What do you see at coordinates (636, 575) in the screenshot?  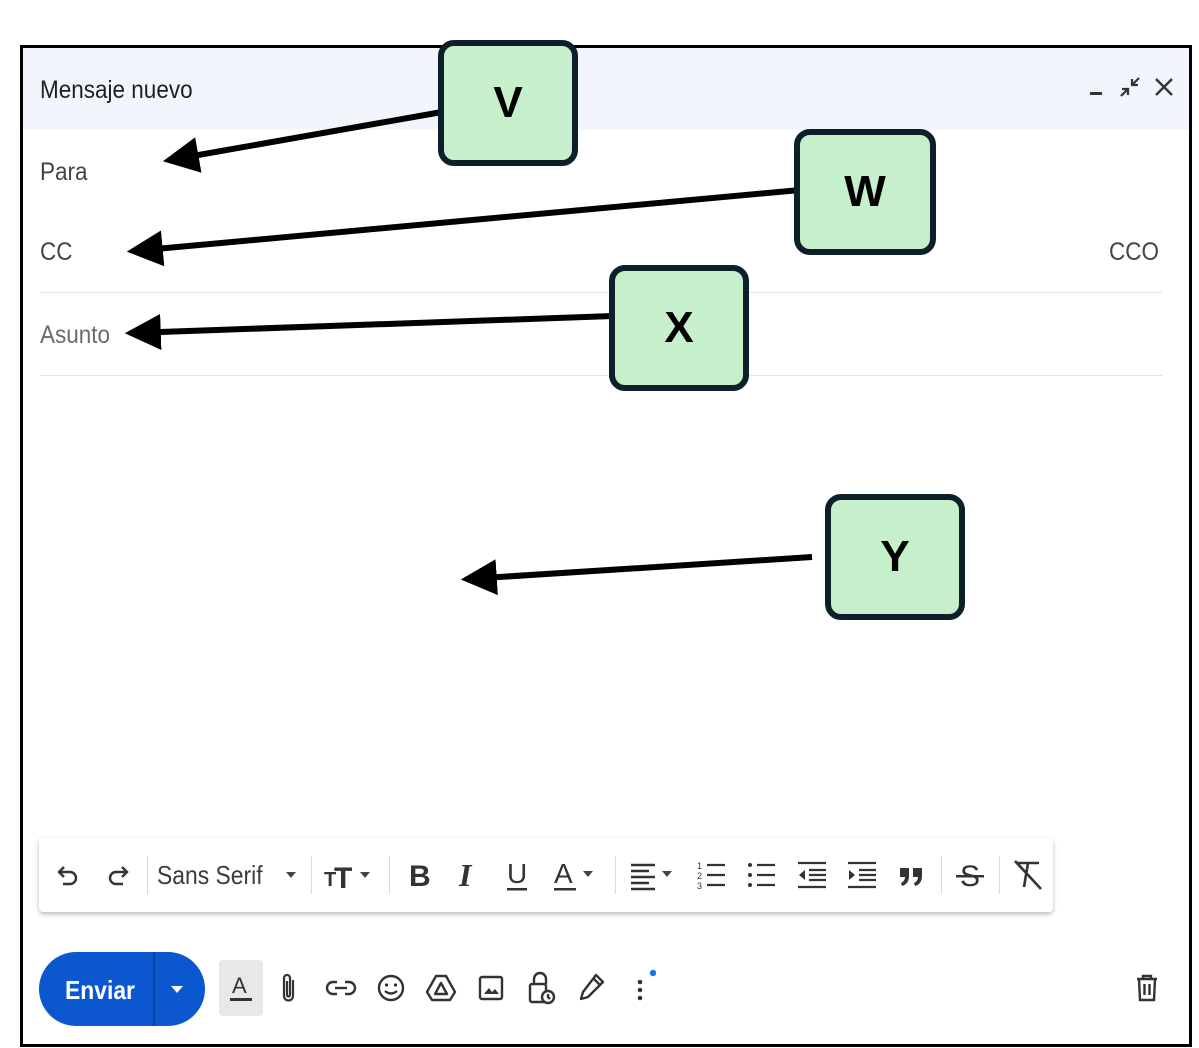 I see `arrow-y` at bounding box center [636, 575].